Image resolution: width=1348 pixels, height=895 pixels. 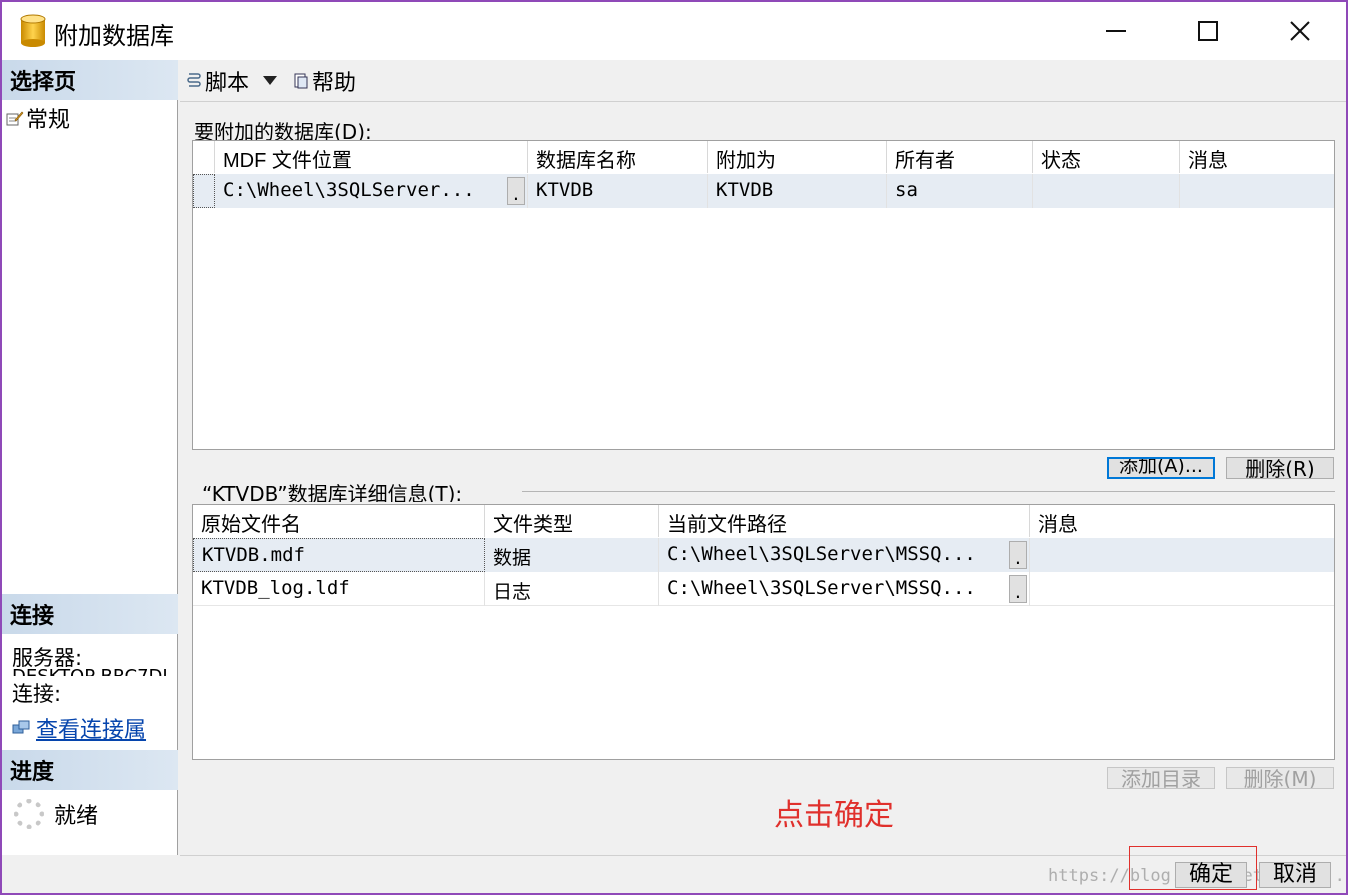 What do you see at coordinates (48, 120) in the screenshot?
I see `page-item-label: 常规` at bounding box center [48, 120].